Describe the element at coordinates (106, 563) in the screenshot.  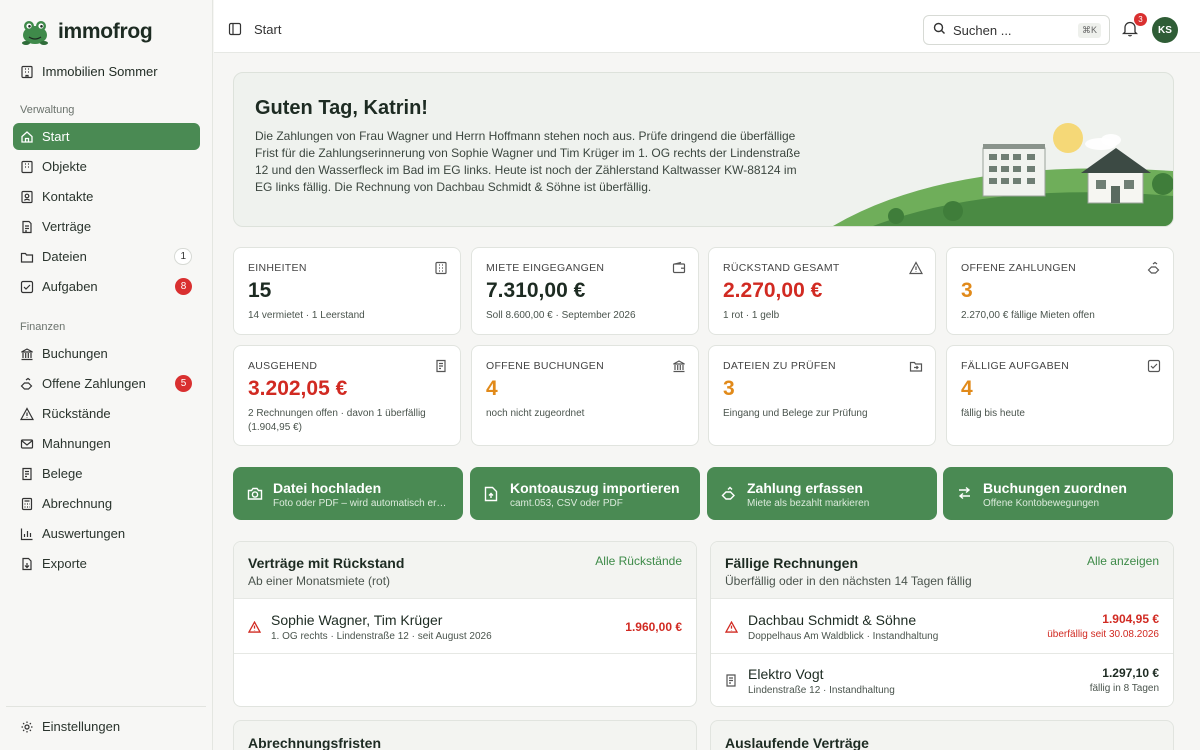
I see `sidebar-item-exporte: Exporte` at that location.